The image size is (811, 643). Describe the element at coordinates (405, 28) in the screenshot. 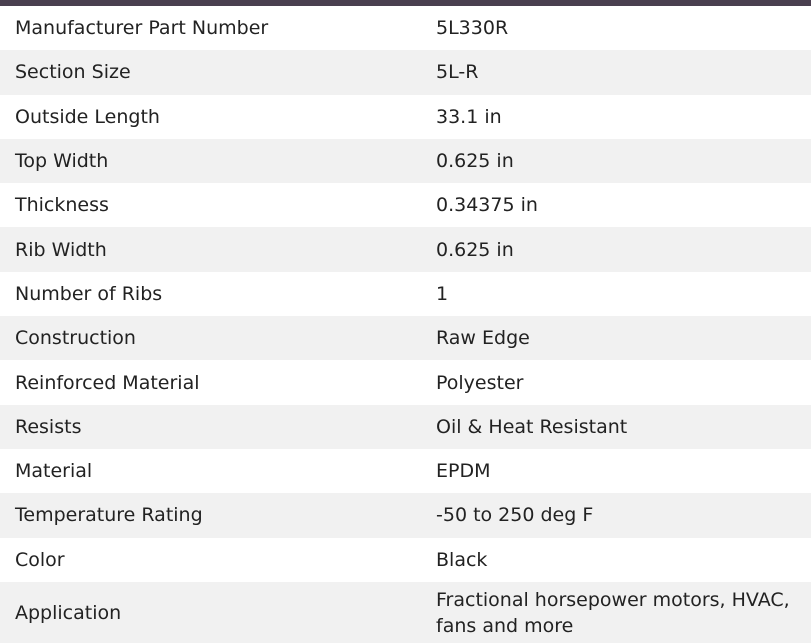

I see `table-row: Manufacturer Part Number 5L330R` at that location.